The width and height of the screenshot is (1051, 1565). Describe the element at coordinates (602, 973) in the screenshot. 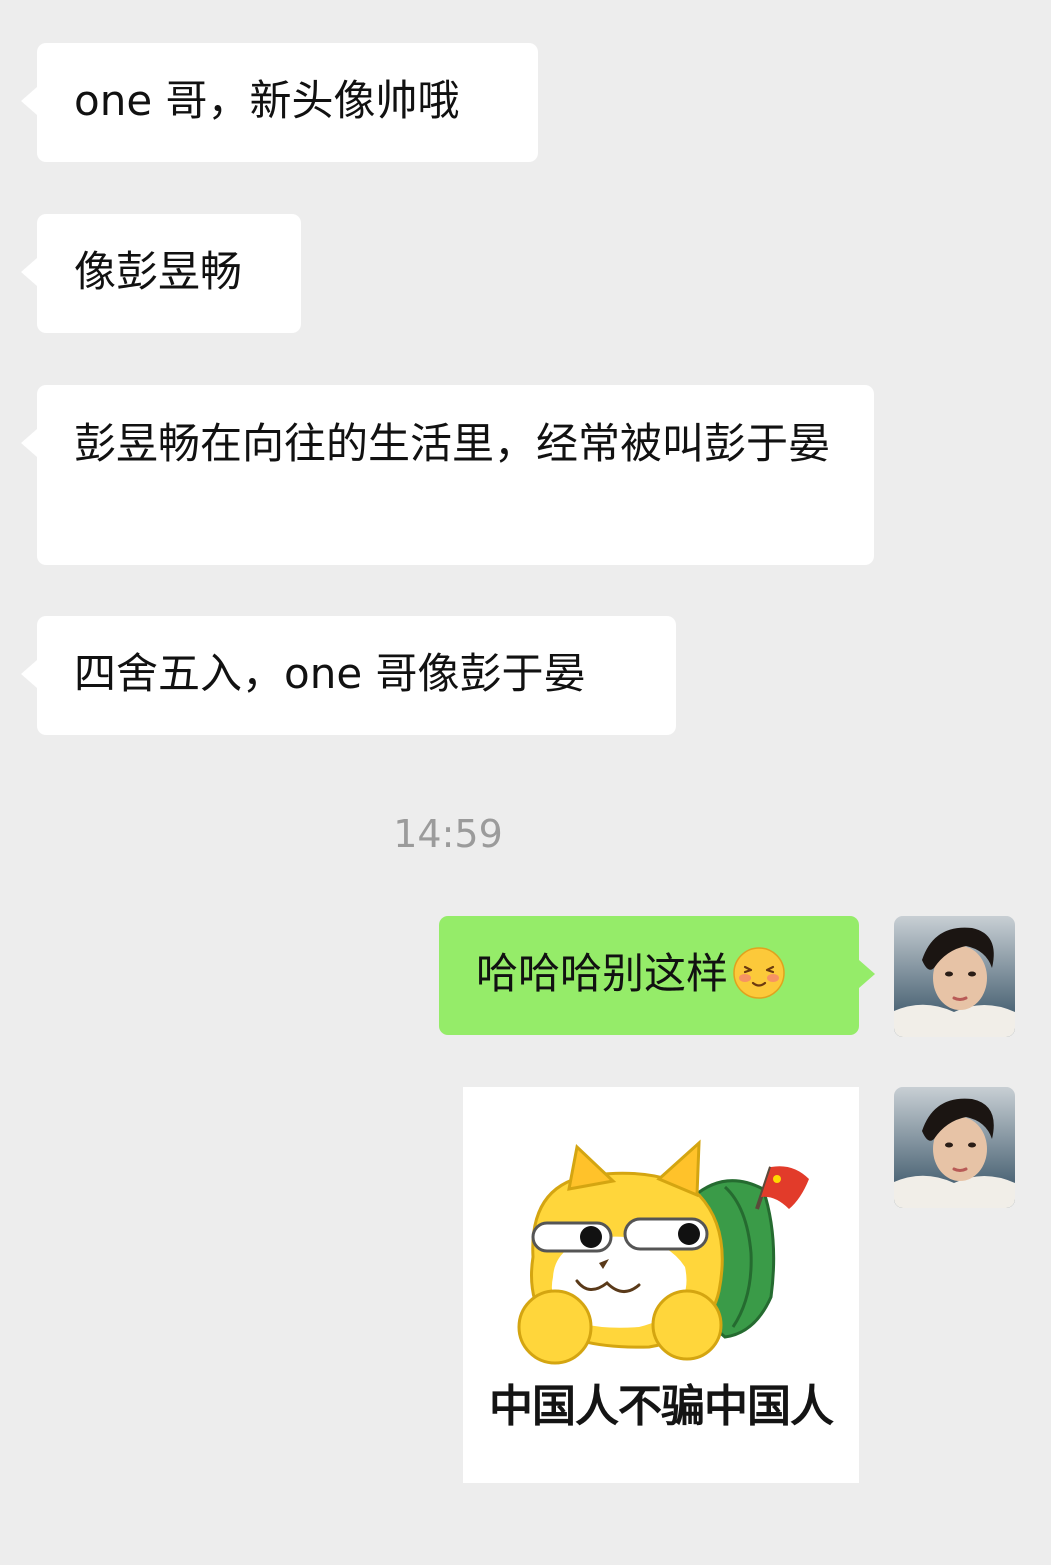

I see `message-text: 哈哈哈别这样` at that location.